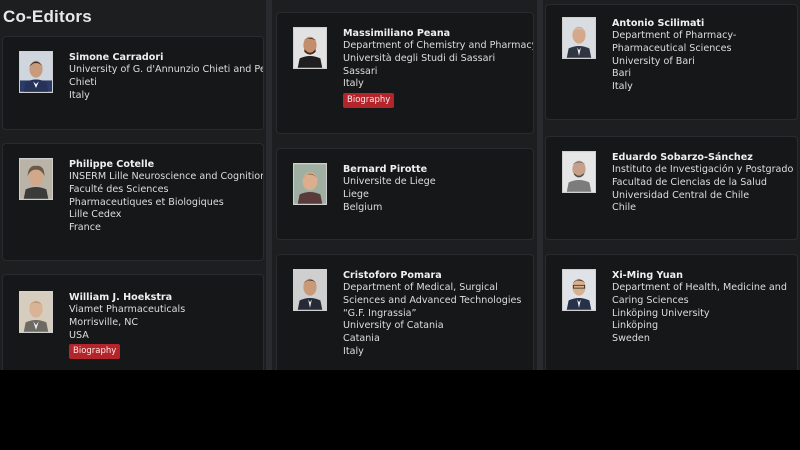 This screenshot has height=450, width=800. What do you see at coordinates (127, 309) in the screenshot?
I see `editor-affiliation: Viamet Pharmaceuticals` at bounding box center [127, 309].